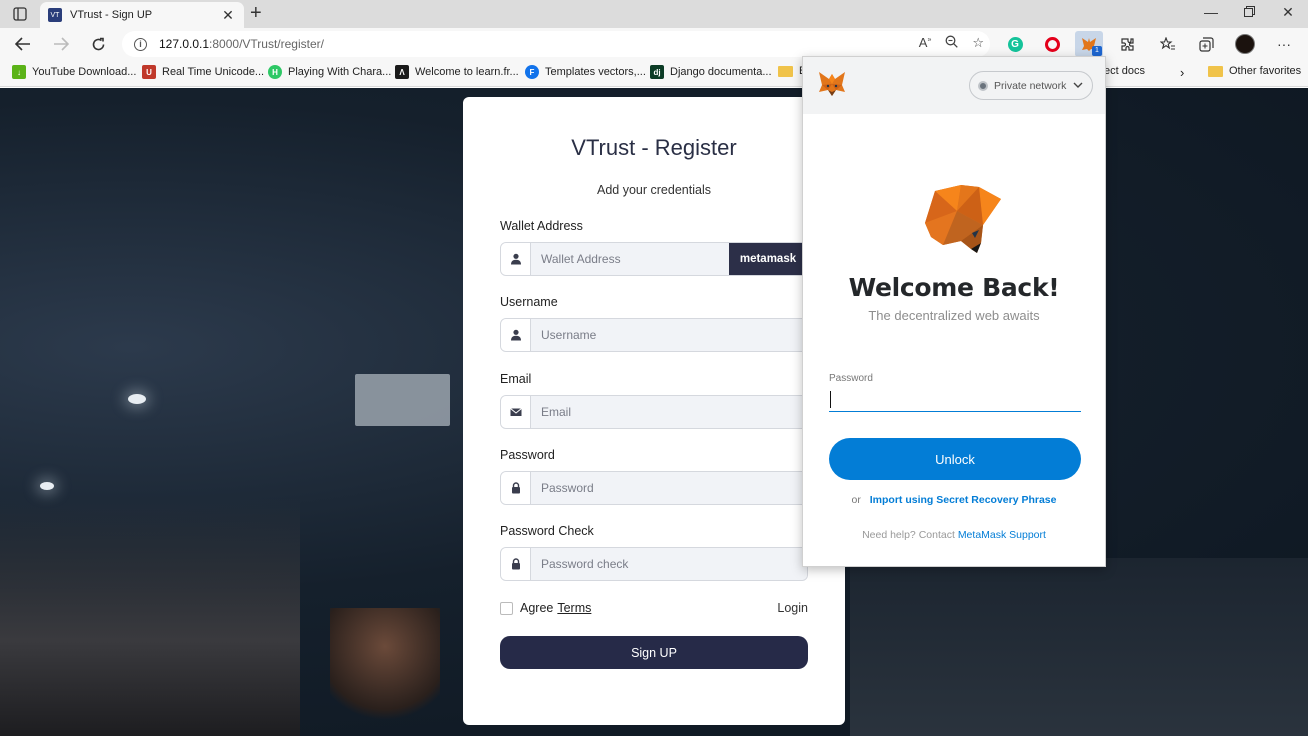 The image size is (1308, 736). What do you see at coordinates (1168, 44) in the screenshot?
I see `favorites-icon` at bounding box center [1168, 44].